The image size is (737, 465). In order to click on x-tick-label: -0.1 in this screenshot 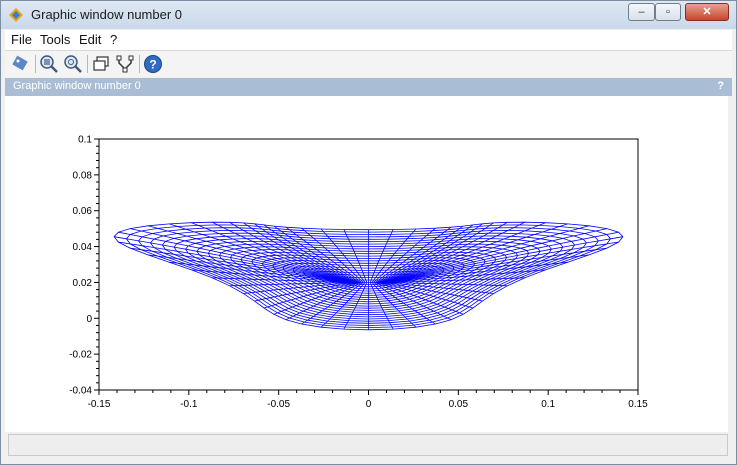, I will do `click(189, 404)`.